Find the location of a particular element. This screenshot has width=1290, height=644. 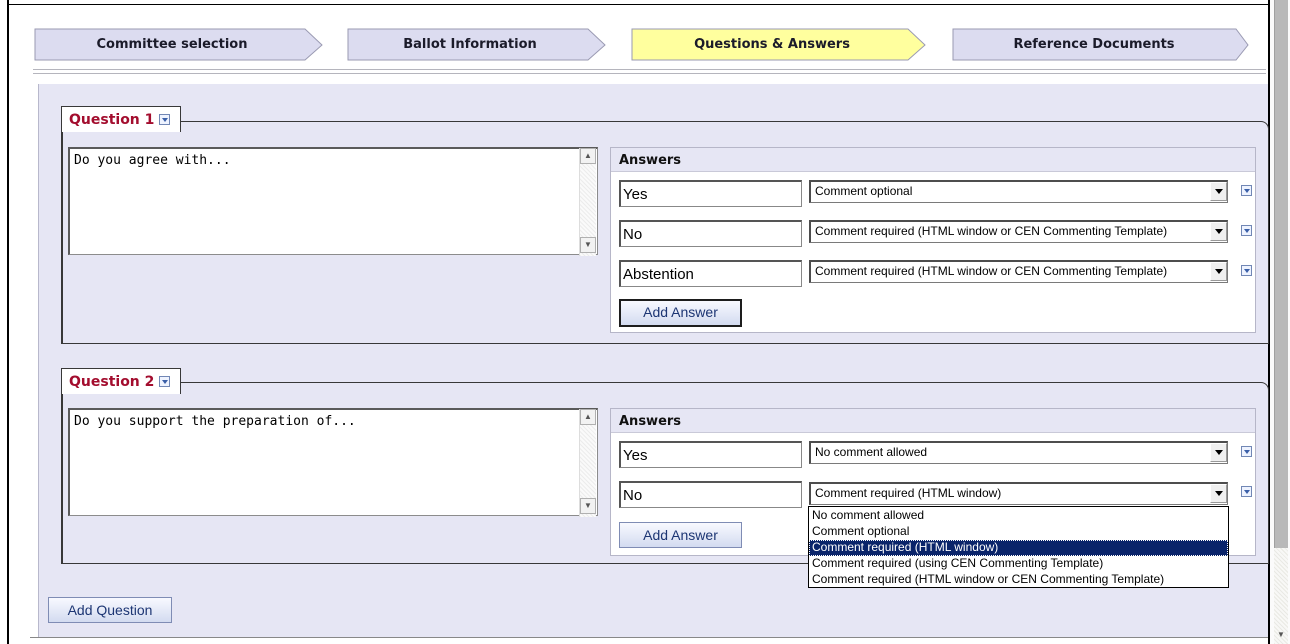

question-2-text-scrollbar: ▲ ▼ is located at coordinates (587, 463).